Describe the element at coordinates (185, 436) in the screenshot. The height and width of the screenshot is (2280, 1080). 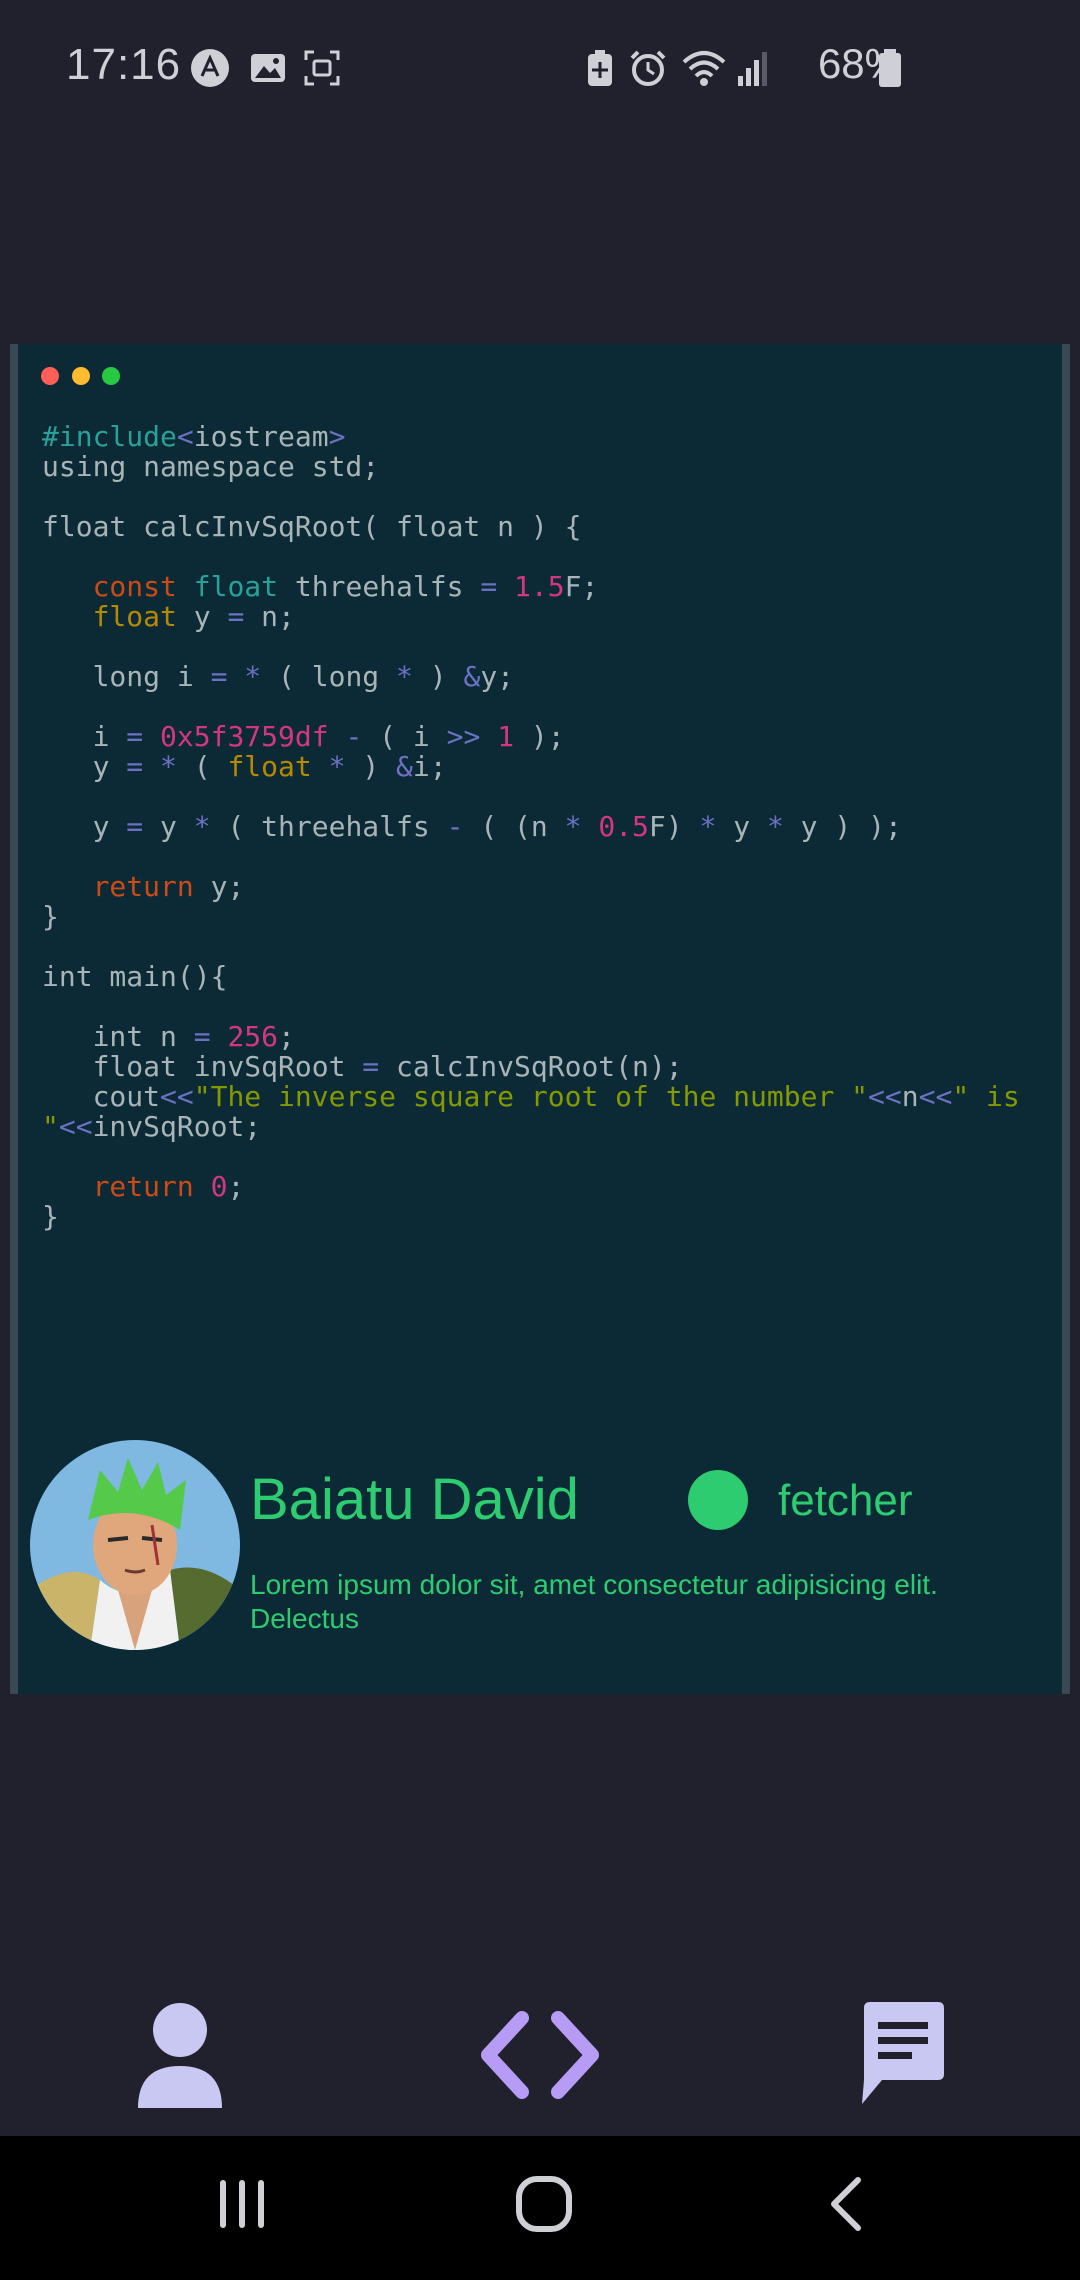
I see `code-token: <` at that location.